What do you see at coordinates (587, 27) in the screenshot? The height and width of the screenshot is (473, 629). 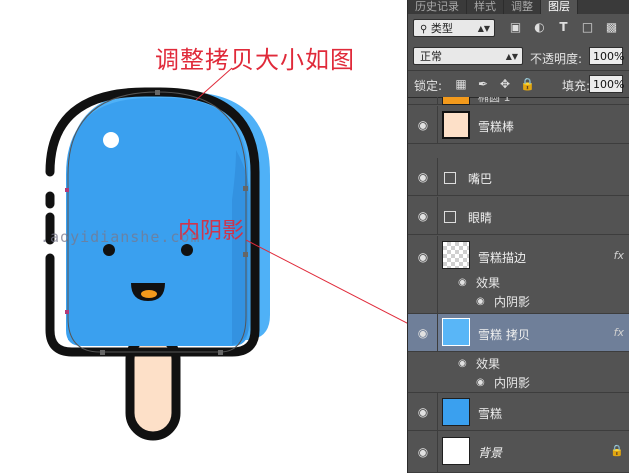 I see `shape-filter-icon: □` at bounding box center [587, 27].